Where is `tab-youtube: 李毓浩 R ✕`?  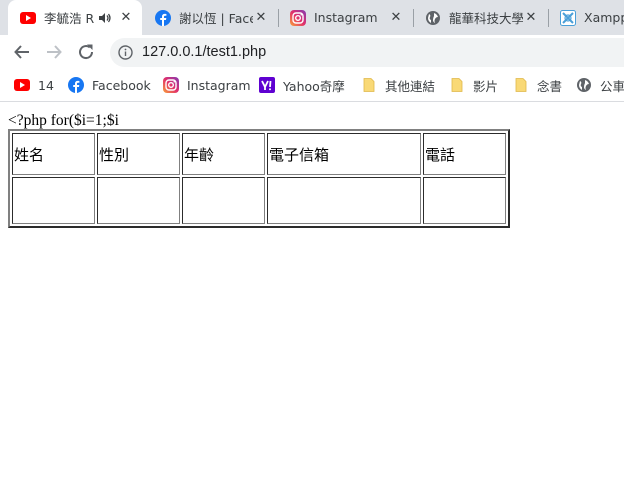 tab-youtube: 李毓浩 R ✕ is located at coordinates (75, 17).